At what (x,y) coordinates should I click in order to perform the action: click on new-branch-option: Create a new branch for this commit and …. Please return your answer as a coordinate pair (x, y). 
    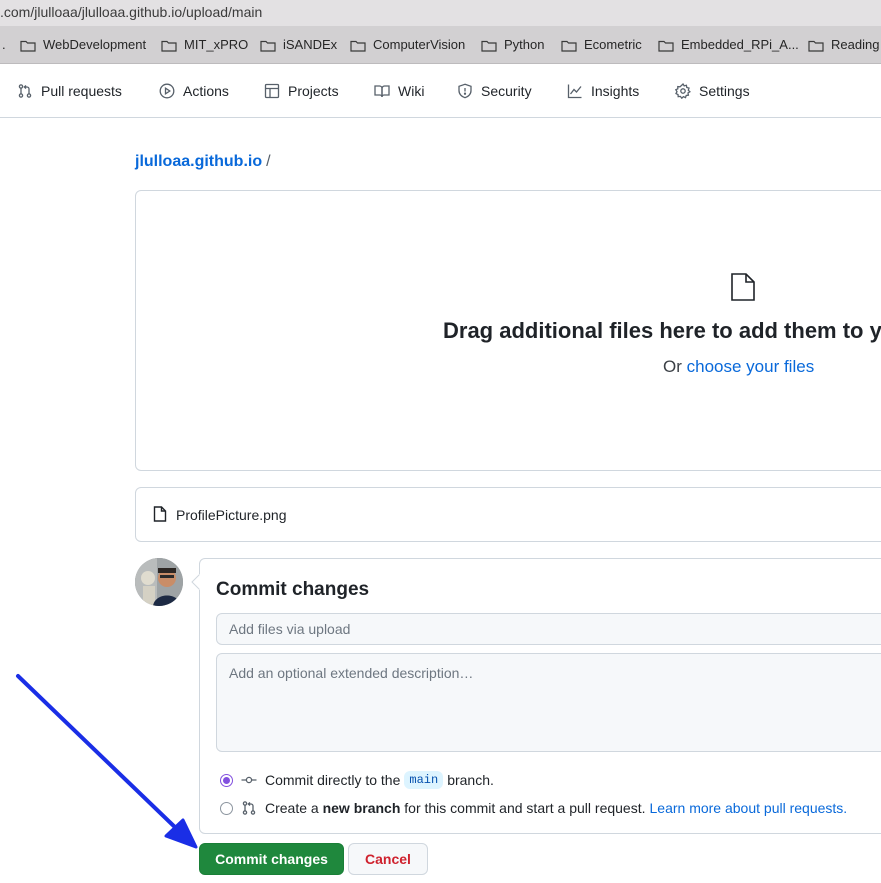
    Looking at the image, I should click on (533, 808).